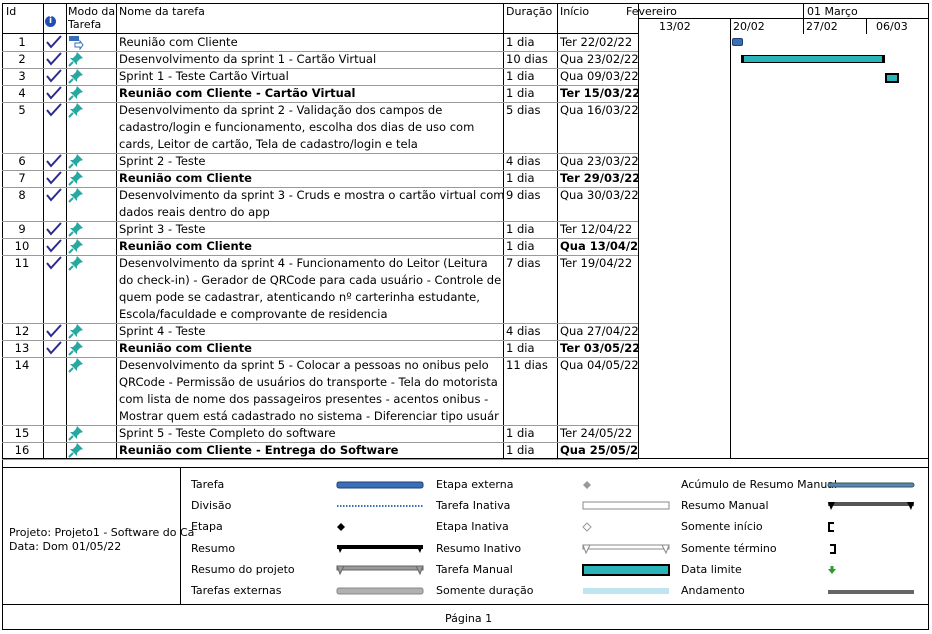 The width and height of the screenshot is (932, 634). Describe the element at coordinates (529, 11) in the screenshot. I see `column-header-duration: Duração` at that location.